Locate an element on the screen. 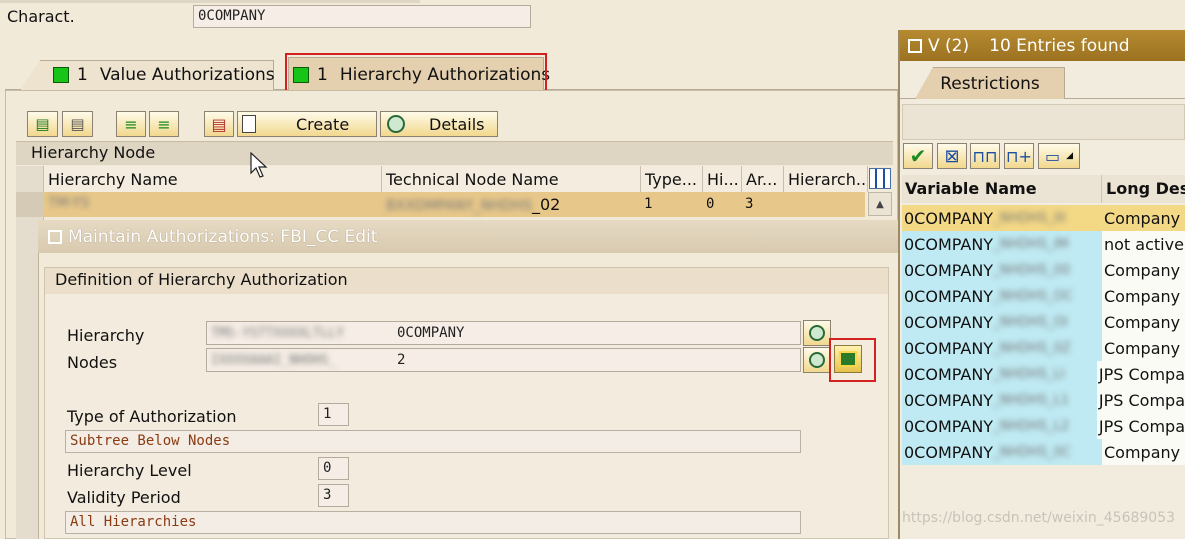 The image size is (1185, 539). binoculars-button: ⊓⊓ is located at coordinates (985, 156).